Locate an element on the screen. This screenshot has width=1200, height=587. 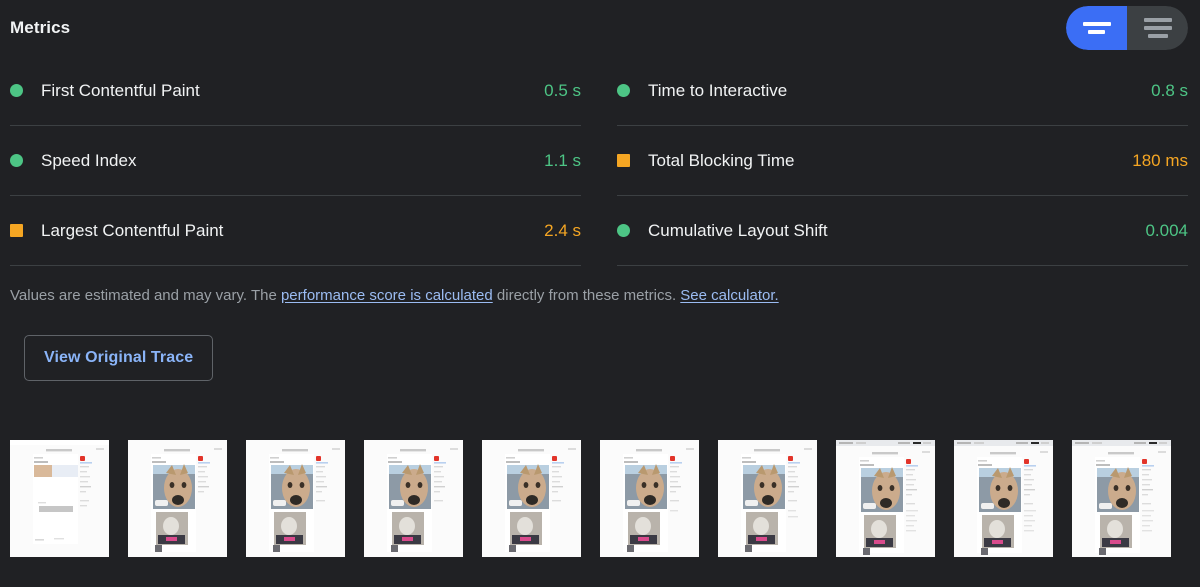
disclaimer-part-1: Values are estimated and may vary. The is located at coordinates (145, 295).